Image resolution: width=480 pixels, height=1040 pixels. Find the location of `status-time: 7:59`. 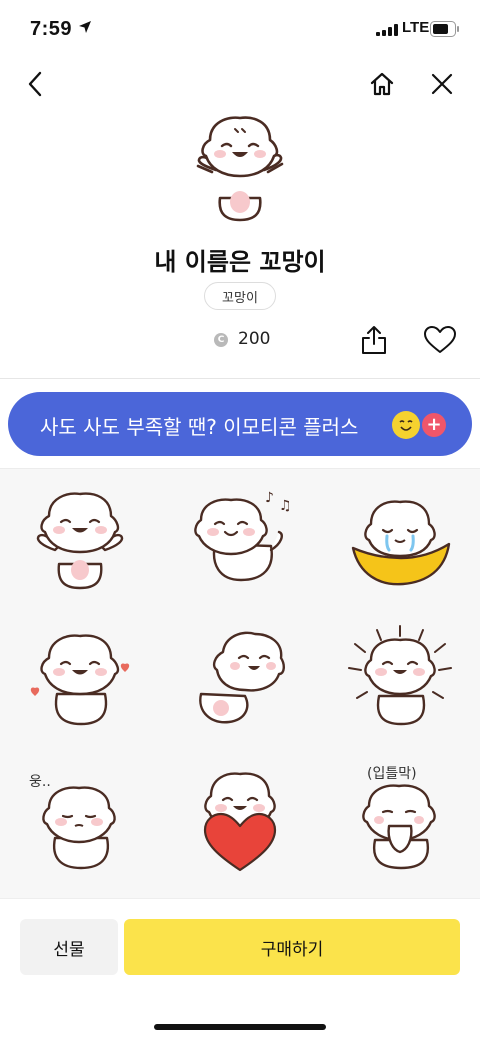

status-time: 7:59 is located at coordinates (51, 29).